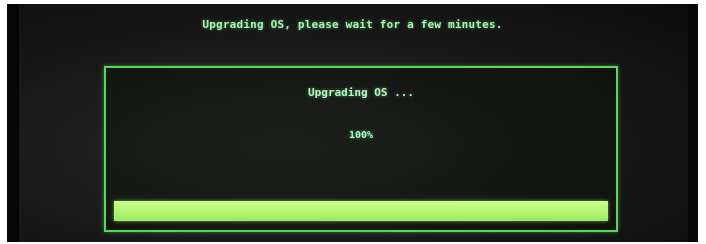 This screenshot has height=244, width=706. I want to click on progress-bar, so click(361, 211).